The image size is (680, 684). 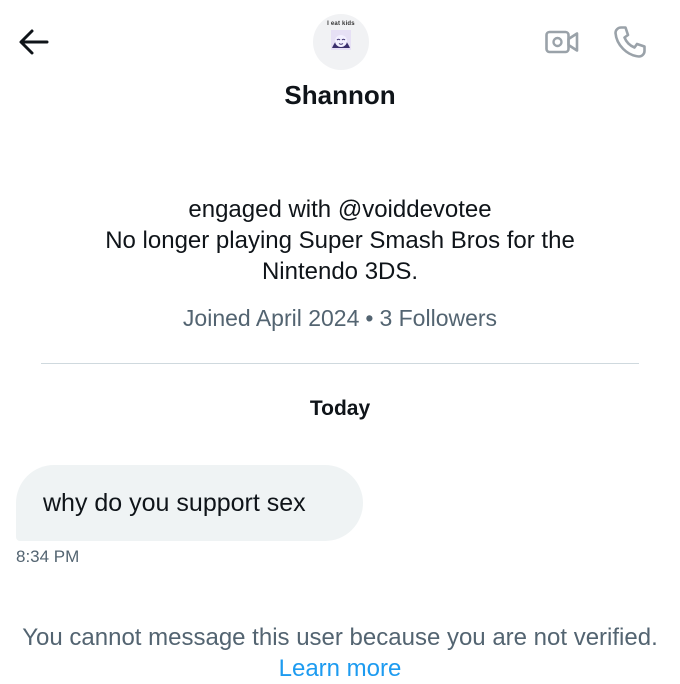 I want to click on message-timestamp: 8:34 PM, so click(x=48, y=556).